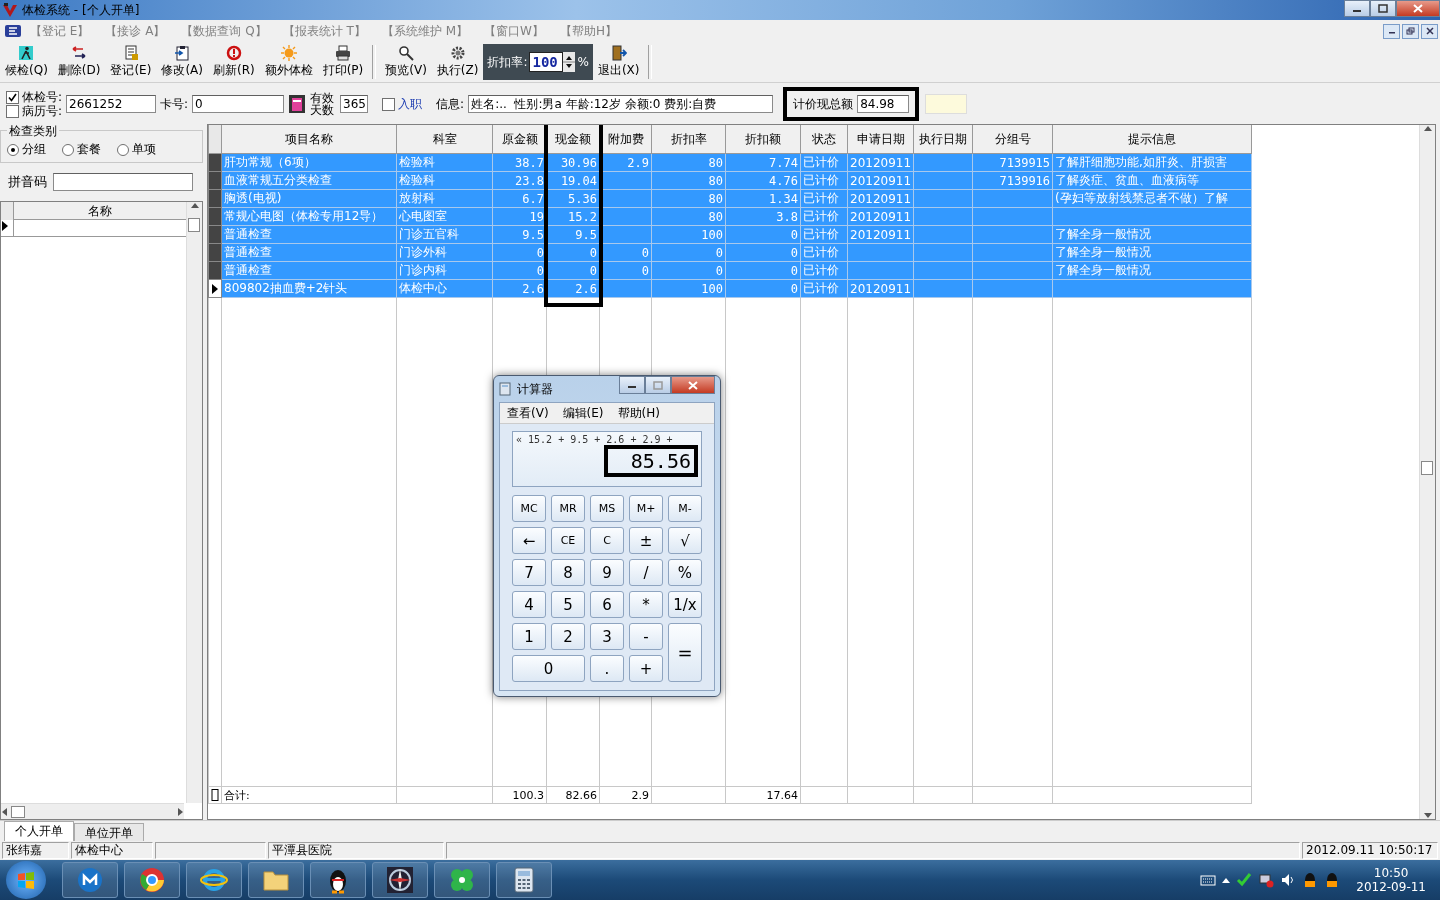  Describe the element at coordinates (529, 572) in the screenshot. I see `calculator-key: 7` at that location.